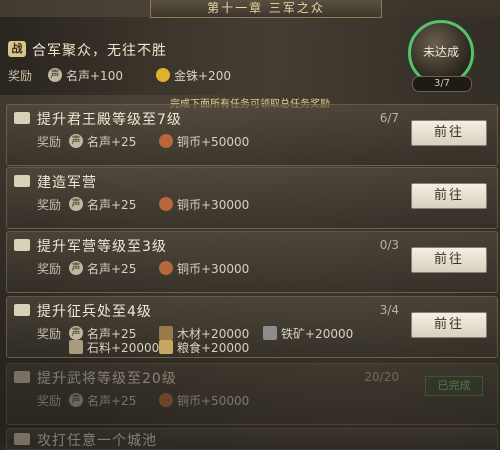 This screenshot has height=450, width=500. I want to click on badge-progress: 3/7, so click(442, 84).